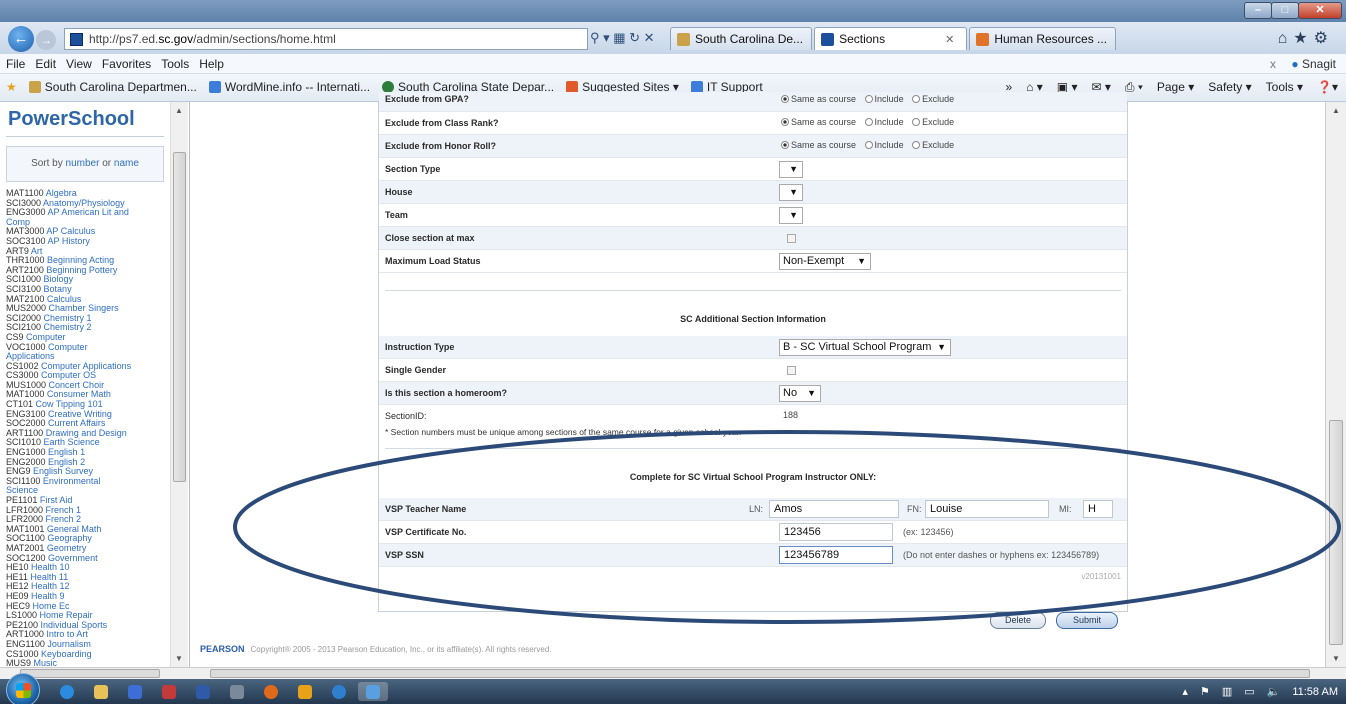 This screenshot has width=1346, height=704. I want to click on course-name-link: English Survey, so click(63, 471).